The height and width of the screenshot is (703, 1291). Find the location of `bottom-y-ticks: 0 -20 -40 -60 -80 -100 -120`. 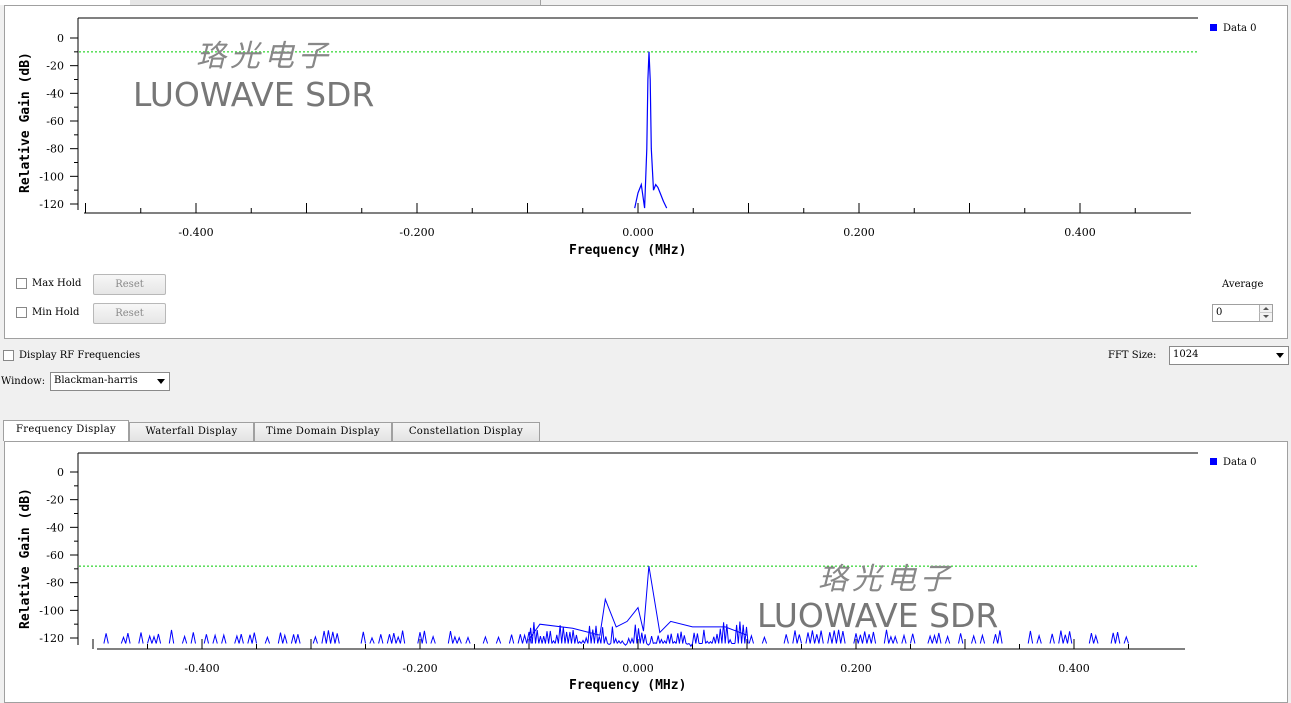

bottom-y-ticks: 0 -20 -40 -60 -80 -100 -120 is located at coordinates (58, 555).